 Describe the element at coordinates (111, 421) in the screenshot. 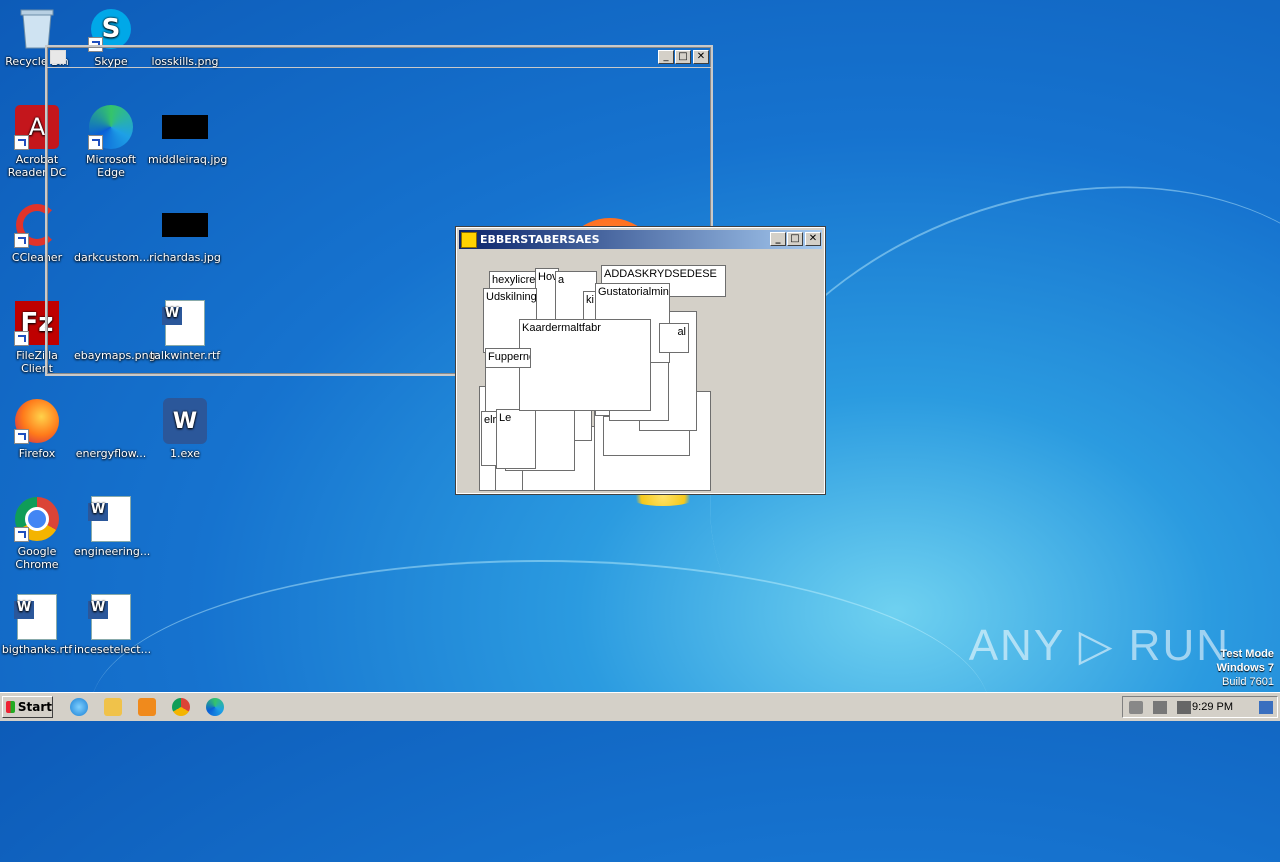

I see `file-icon` at that location.